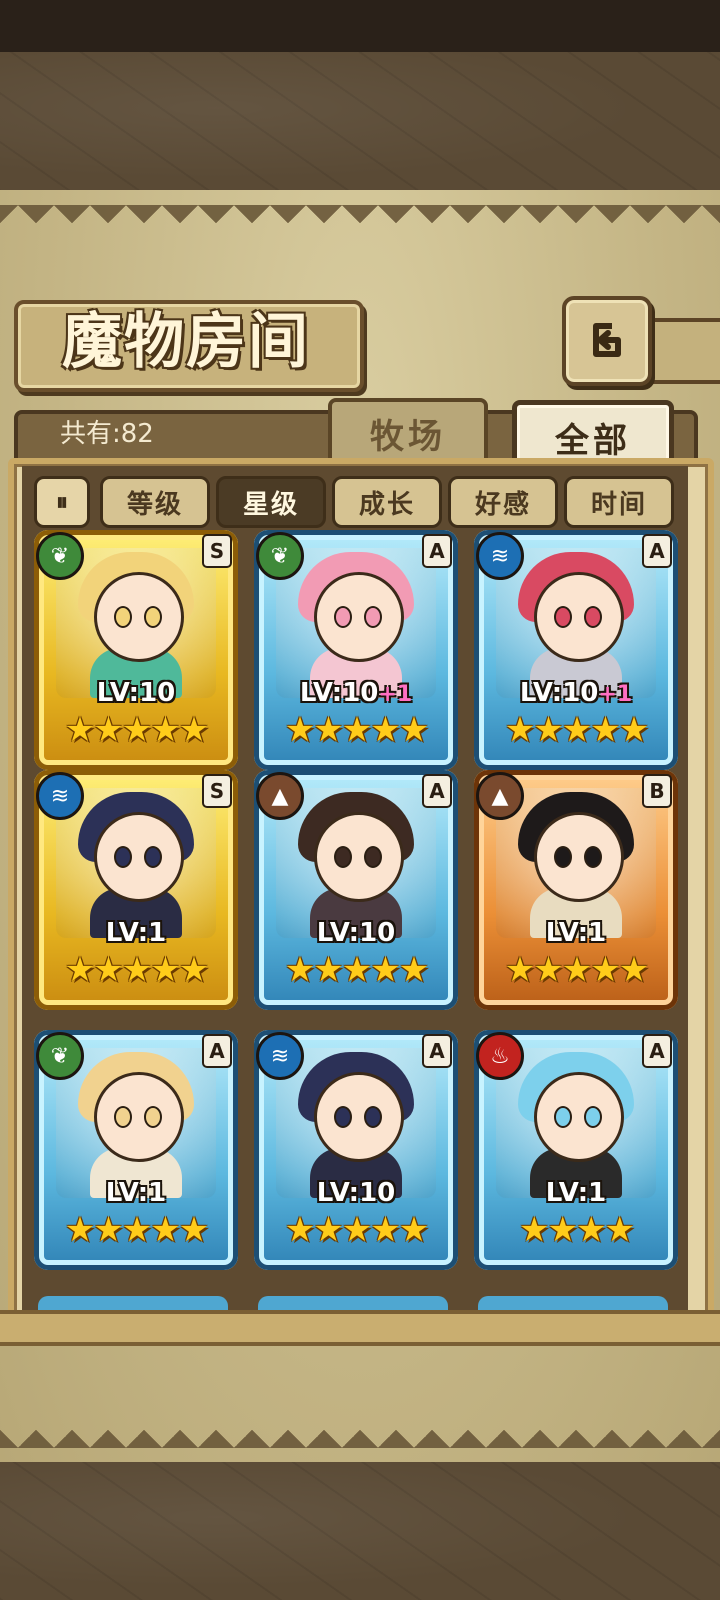 The height and width of the screenshot is (1600, 720). What do you see at coordinates (360, 1328) in the screenshot?
I see `board-bottom-rail` at bounding box center [360, 1328].